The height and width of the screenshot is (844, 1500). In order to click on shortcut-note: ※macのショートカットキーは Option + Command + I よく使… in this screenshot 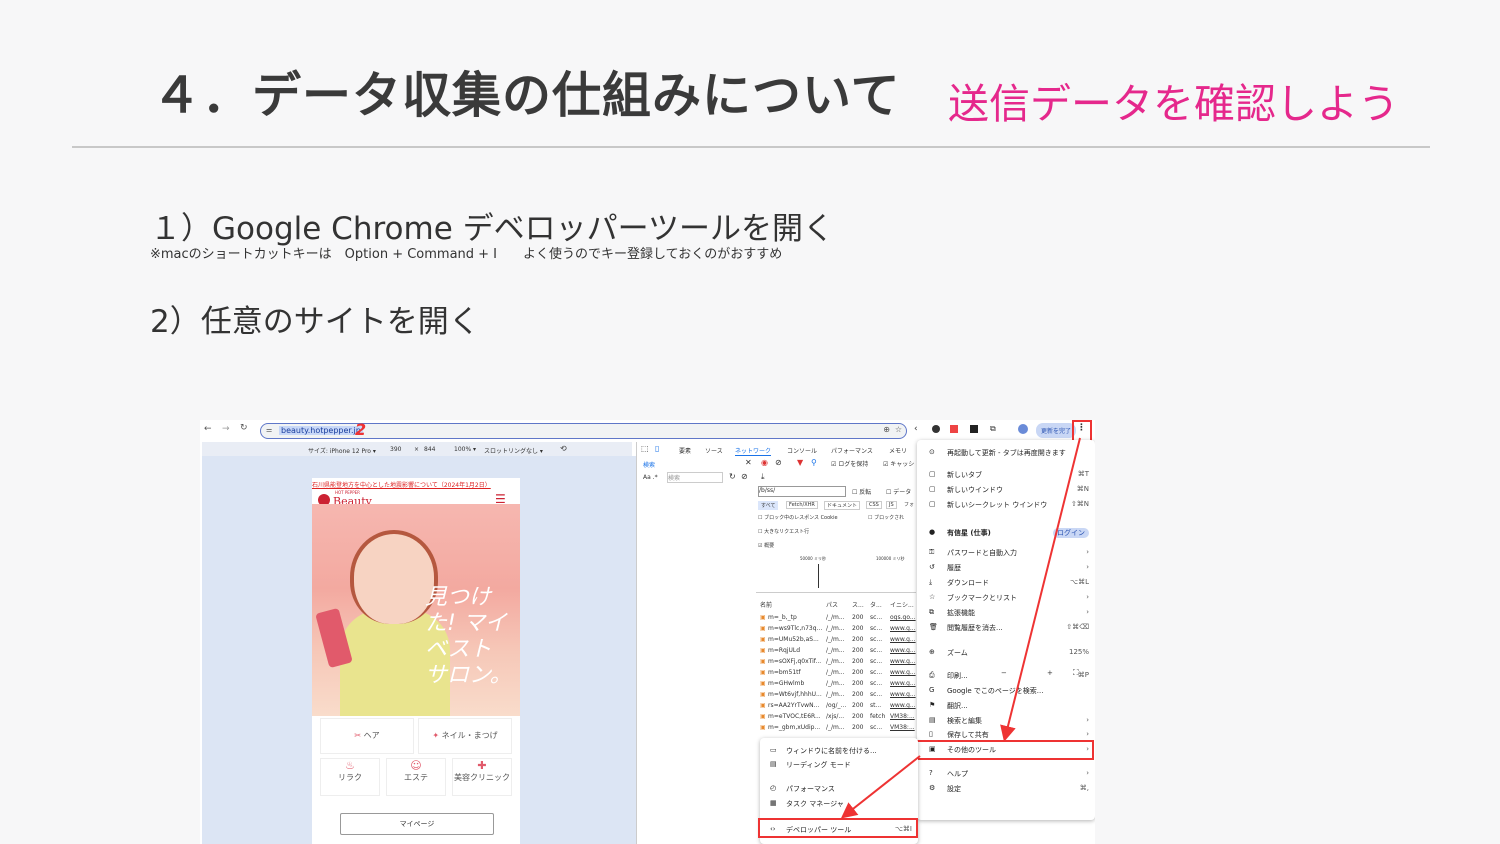, I will do `click(466, 254)`.